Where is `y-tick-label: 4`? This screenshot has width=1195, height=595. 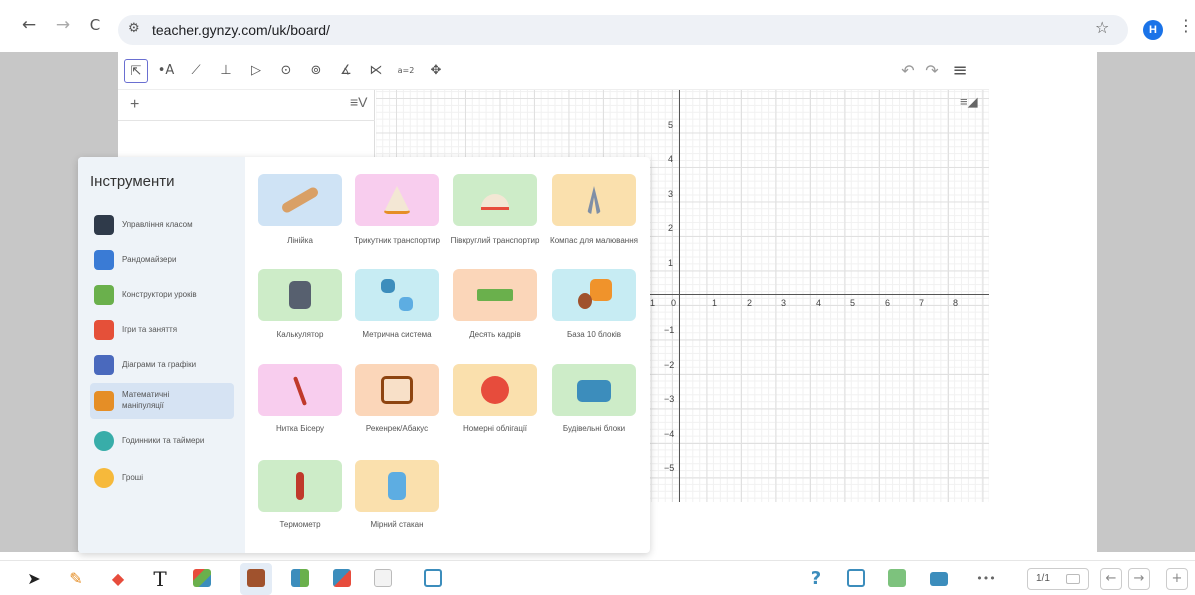
y-tick-label: 4 is located at coordinates (671, 159).